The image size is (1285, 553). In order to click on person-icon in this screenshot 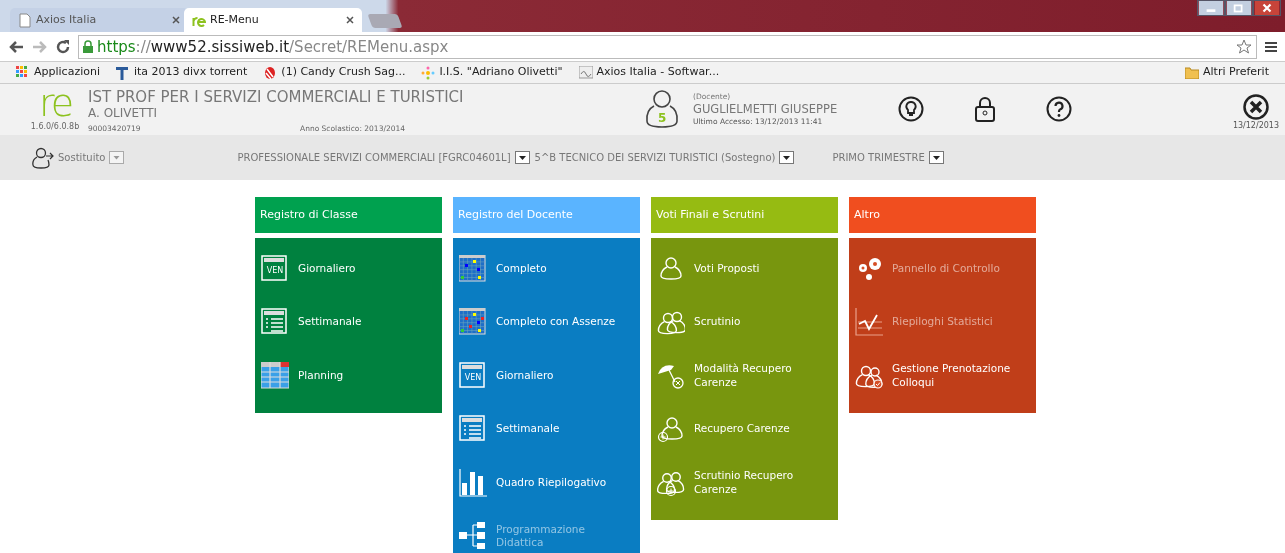, I will do `click(671, 268)`.